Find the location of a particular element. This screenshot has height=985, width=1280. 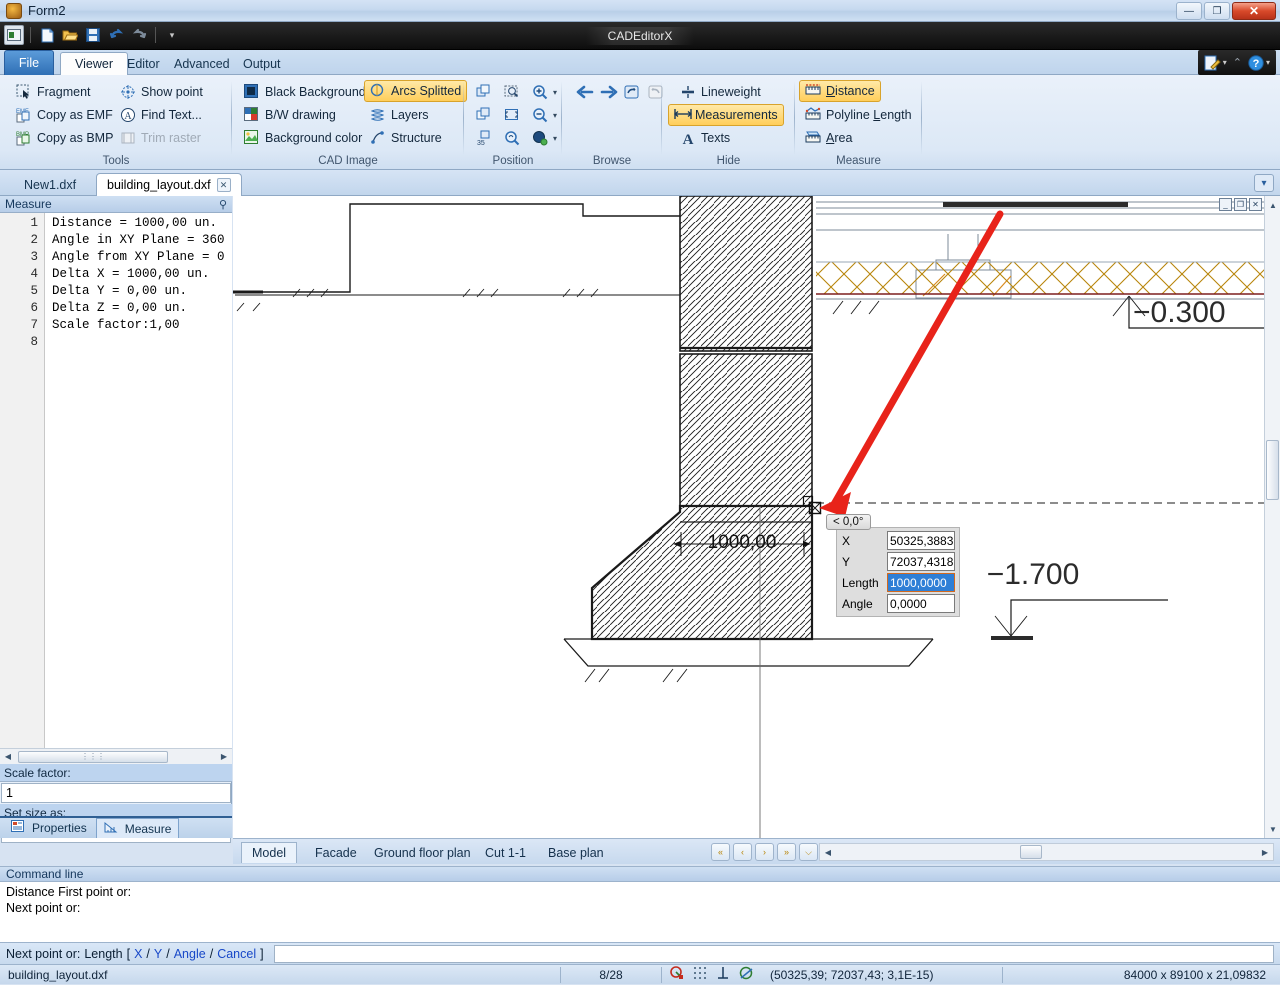

scroll-up-icon: ▲ is located at coordinates (1273, 205).